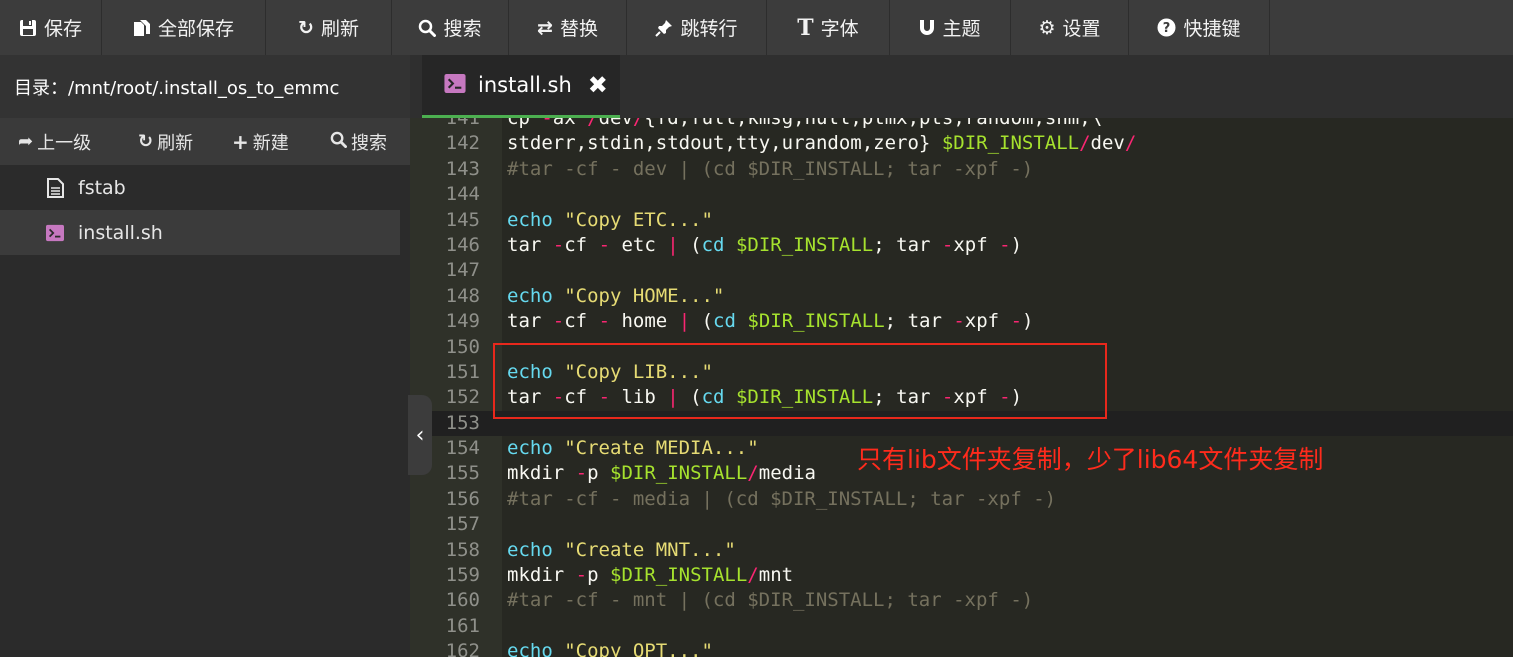 This screenshot has width=1513, height=657. I want to click on sidebar-tool-label: 新建, so click(270, 143).